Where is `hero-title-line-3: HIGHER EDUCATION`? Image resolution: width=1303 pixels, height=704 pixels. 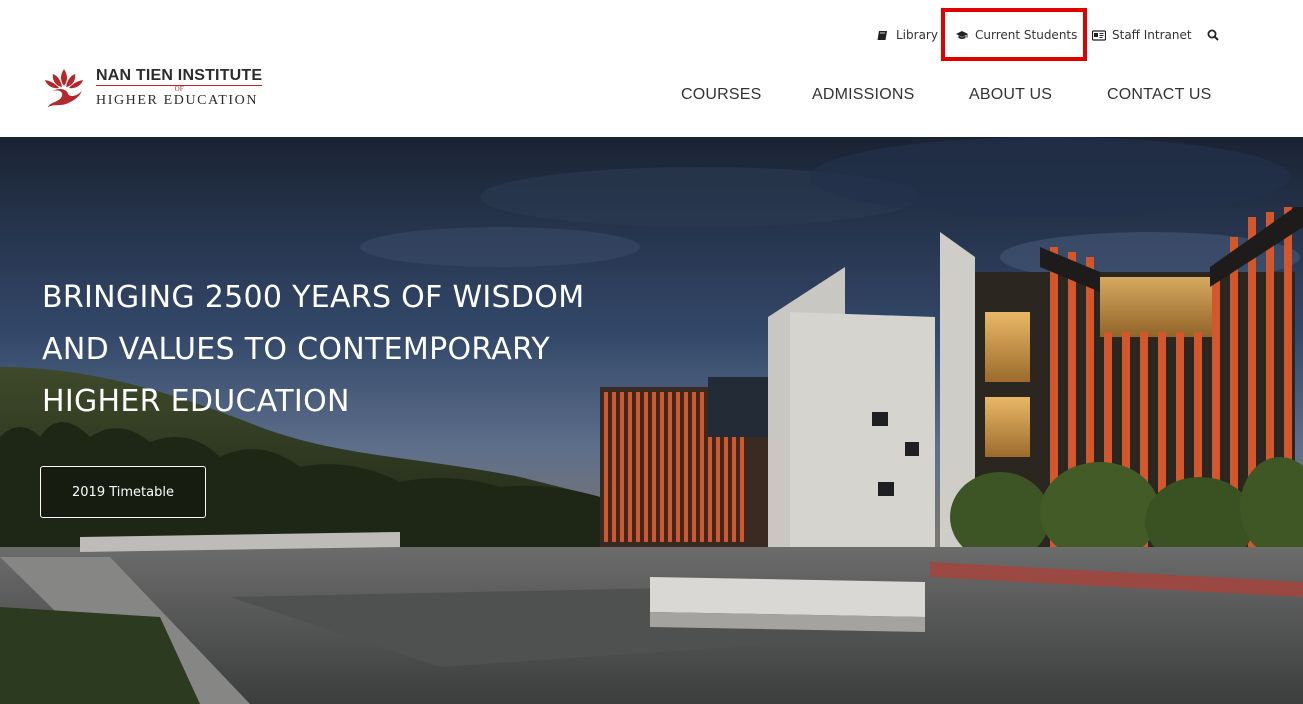 hero-title-line-3: HIGHER EDUCATION is located at coordinates (196, 401).